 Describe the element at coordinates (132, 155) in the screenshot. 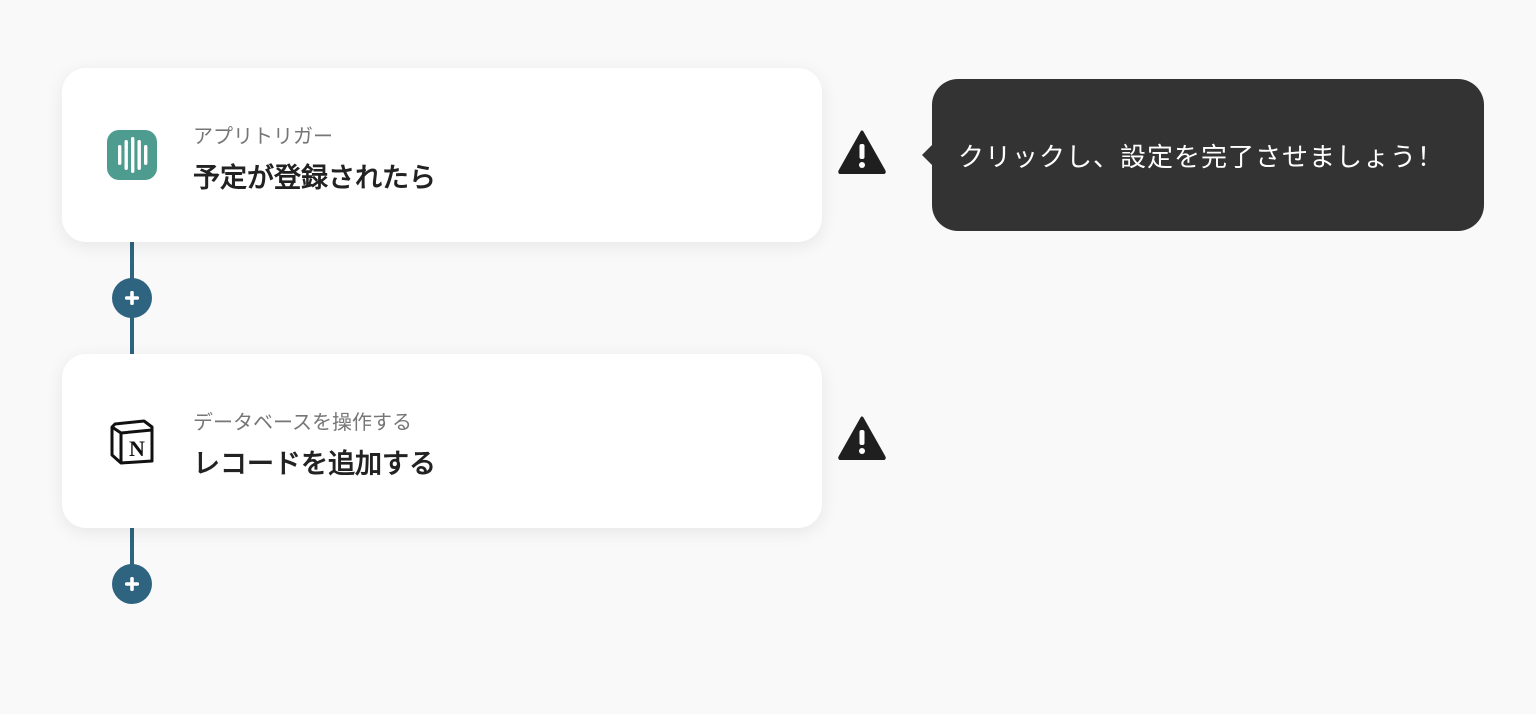

I see `timerex-waveform-icon` at that location.